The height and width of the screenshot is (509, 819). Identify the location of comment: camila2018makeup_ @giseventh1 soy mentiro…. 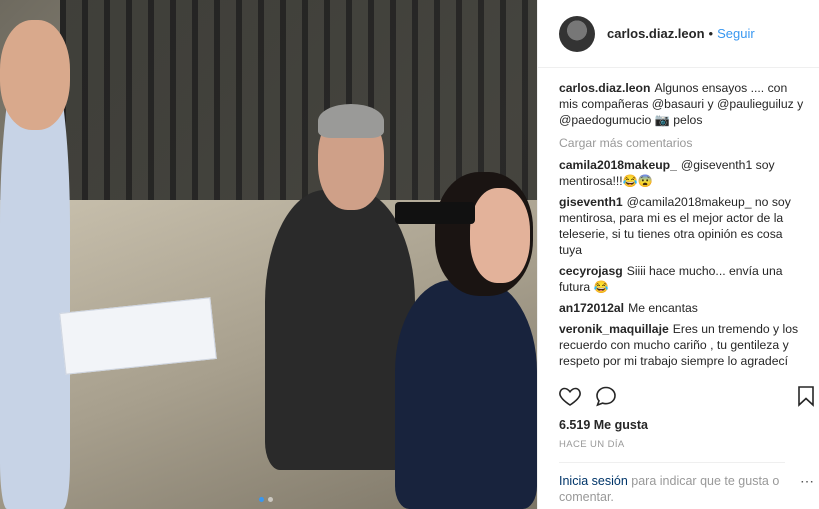
(681, 173).